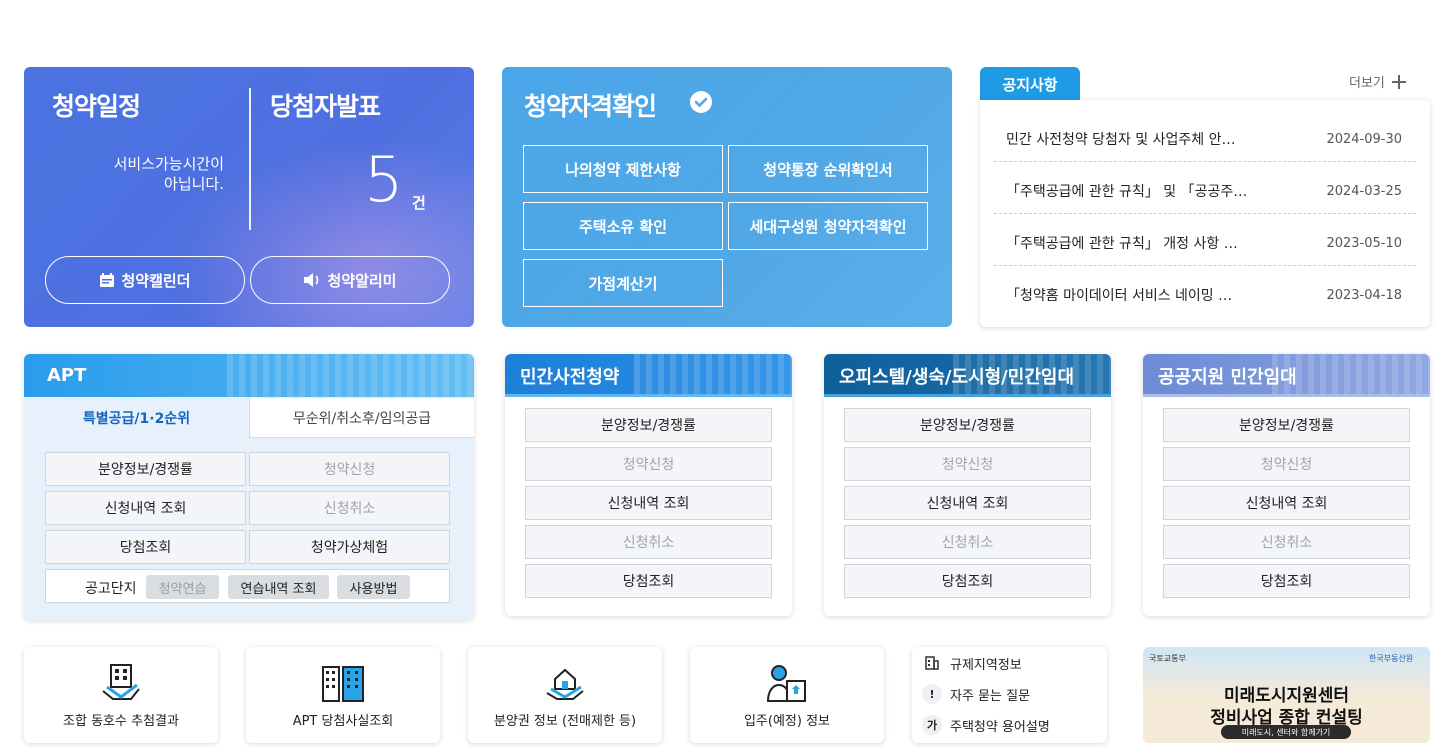 The width and height of the screenshot is (1455, 756). Describe the element at coordinates (967, 503) in the screenshot. I see `officetel-history-button: 신청내역 조회` at that location.